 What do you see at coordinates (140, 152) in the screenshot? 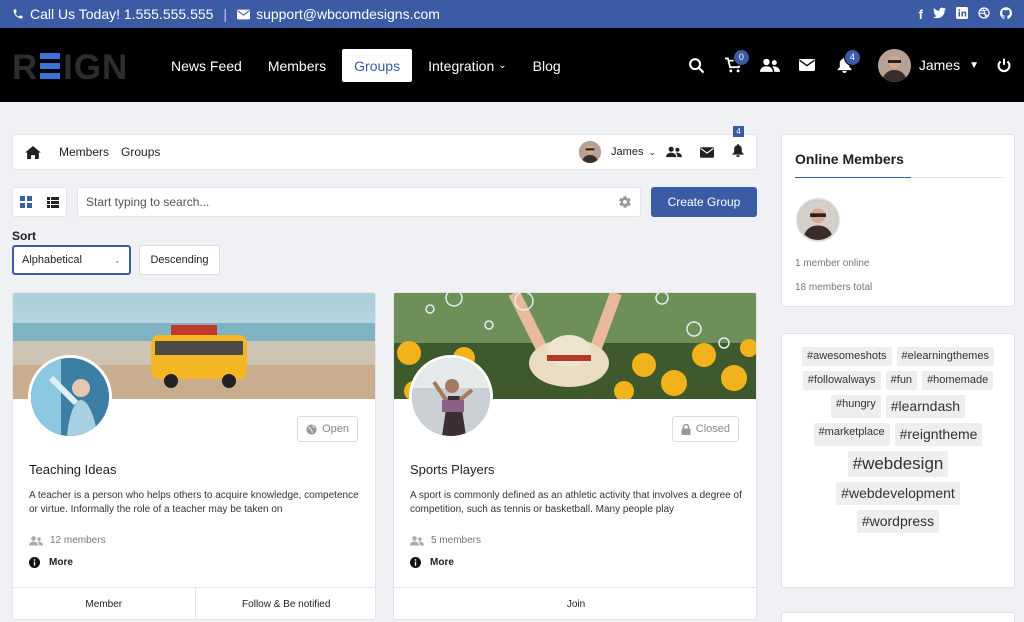
I see `breadcrumb-groups: Groups` at bounding box center [140, 152].